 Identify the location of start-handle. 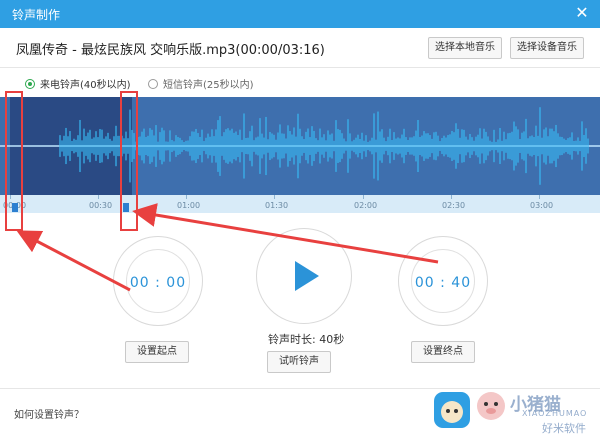
(15, 207).